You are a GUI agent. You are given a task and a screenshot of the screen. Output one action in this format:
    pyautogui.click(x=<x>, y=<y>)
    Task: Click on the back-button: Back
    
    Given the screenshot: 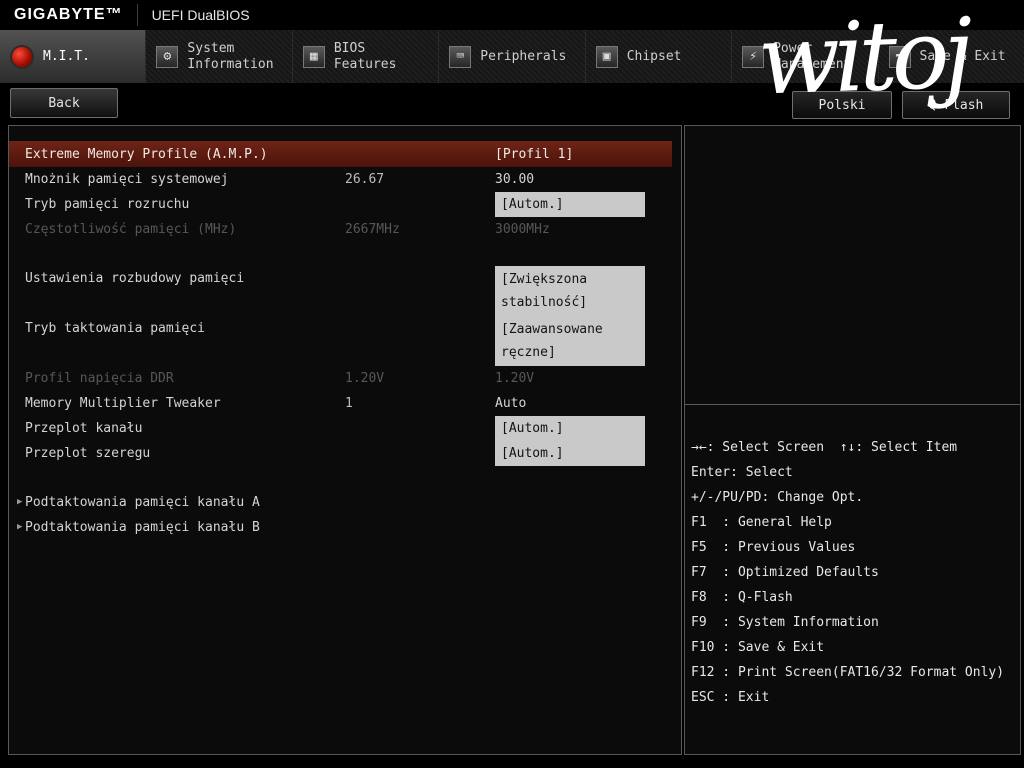 What is the action you would take?
    pyautogui.click(x=64, y=103)
    